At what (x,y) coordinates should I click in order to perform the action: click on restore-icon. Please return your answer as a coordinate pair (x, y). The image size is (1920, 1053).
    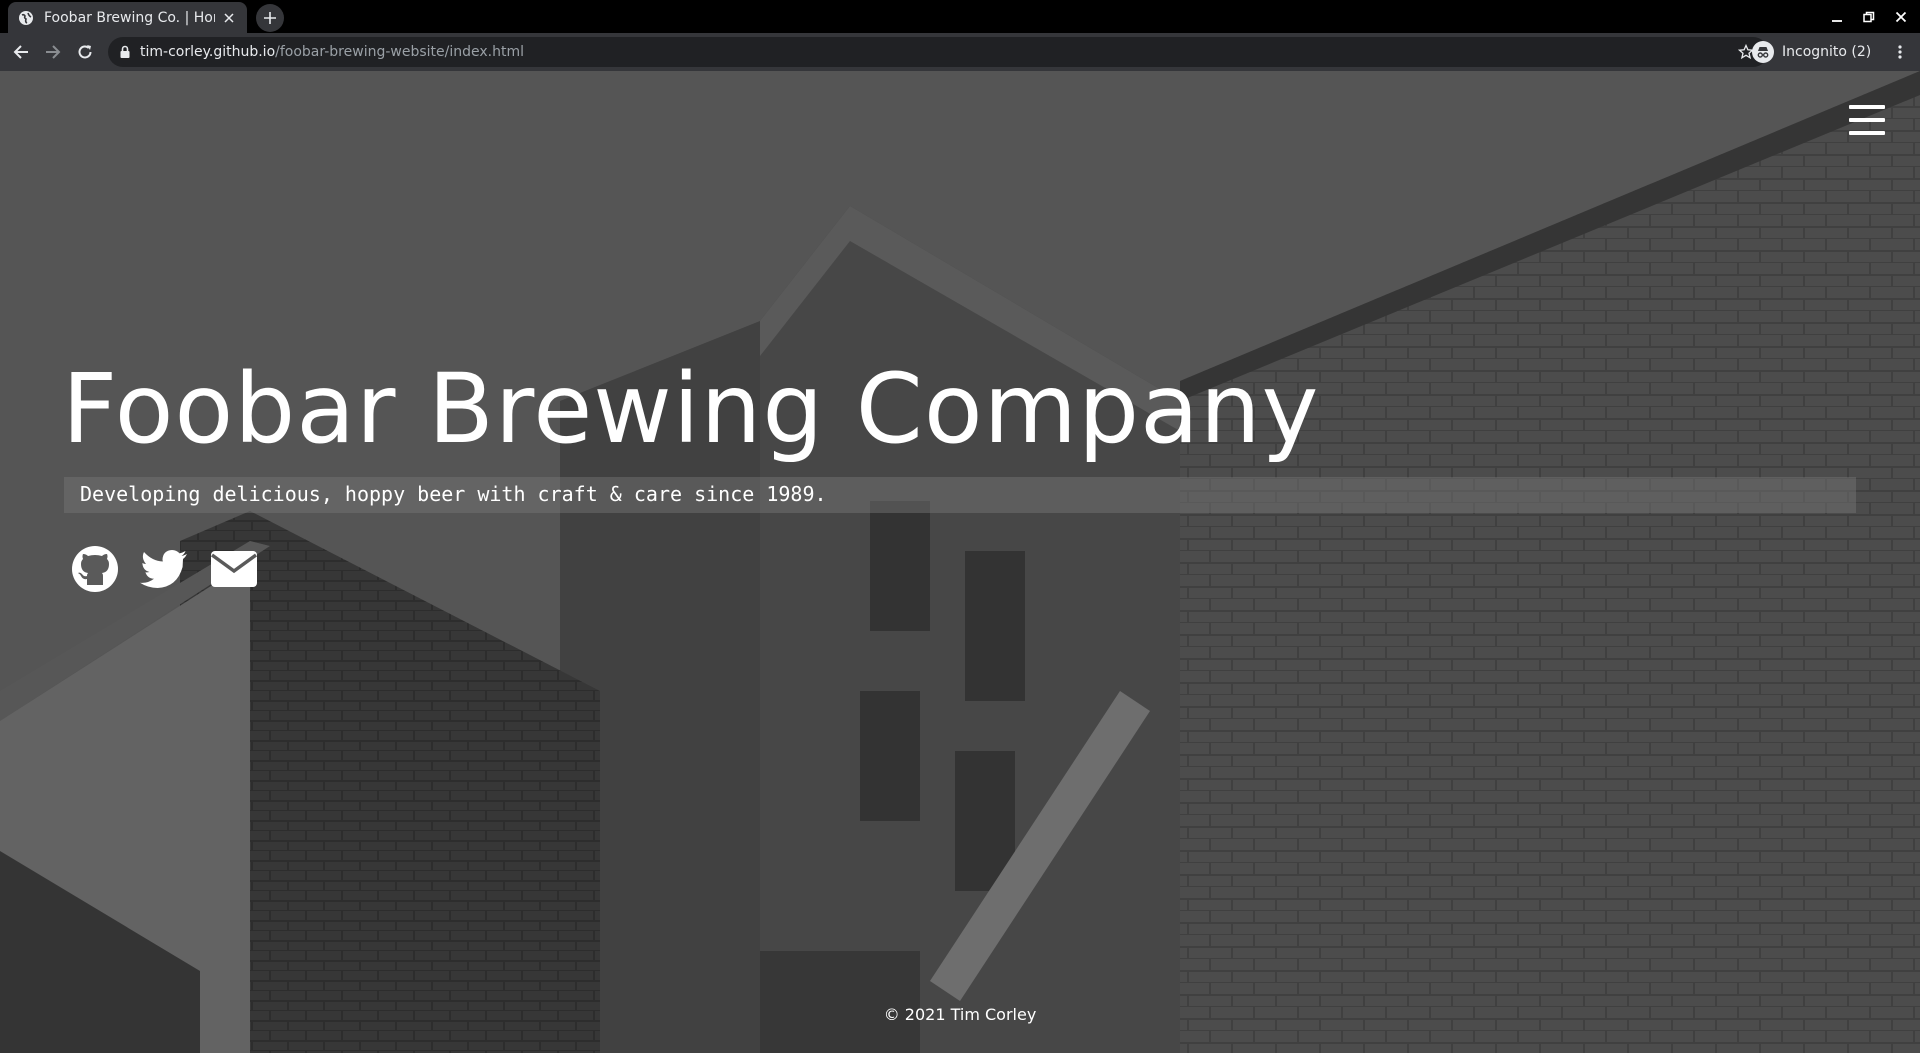
    Looking at the image, I should click on (1869, 17).